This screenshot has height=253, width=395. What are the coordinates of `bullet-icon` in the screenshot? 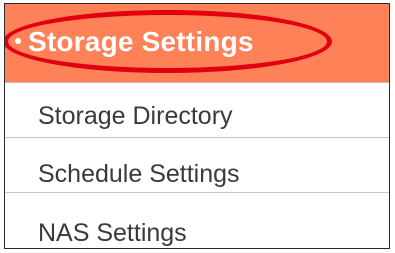 It's located at (18, 40).